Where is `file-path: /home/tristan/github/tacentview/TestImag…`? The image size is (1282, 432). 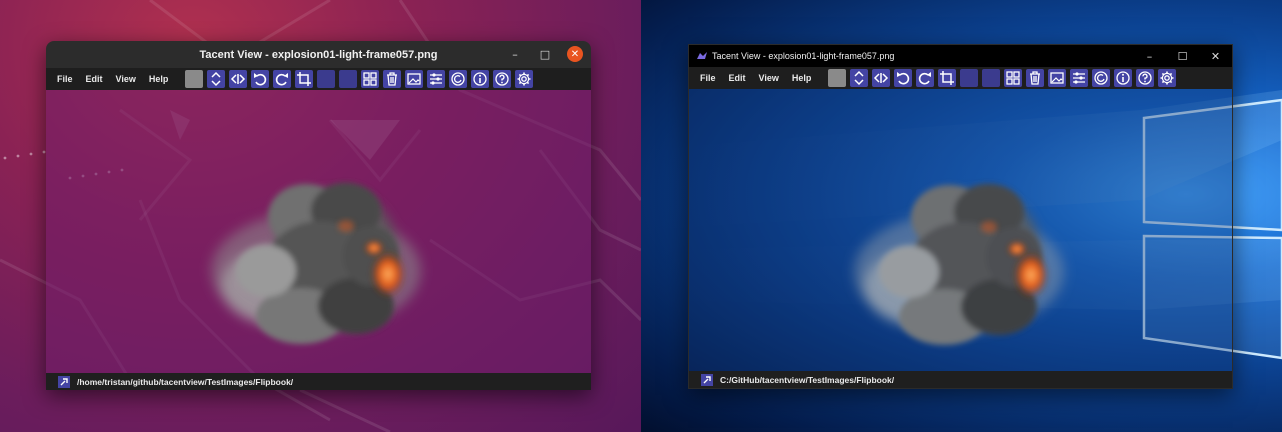 file-path: /home/tristan/github/tacentview/TestImag… is located at coordinates (185, 381).